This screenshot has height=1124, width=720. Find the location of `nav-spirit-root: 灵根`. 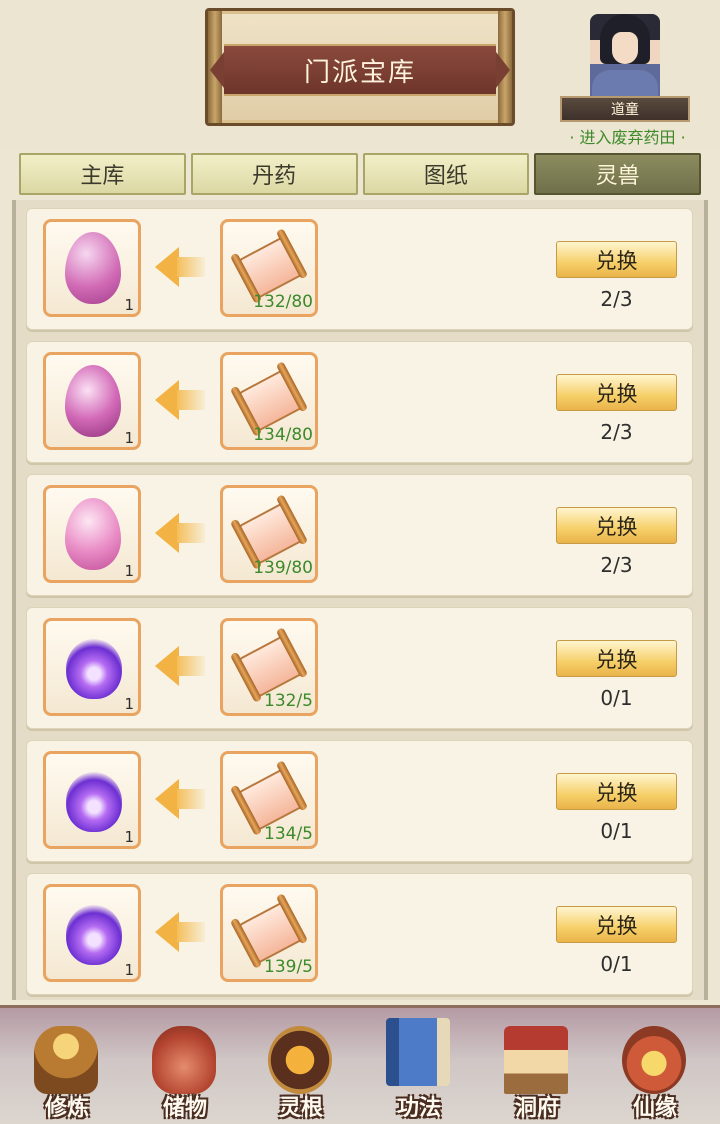

nav-spirit-root: 灵根 is located at coordinates (301, 1071).